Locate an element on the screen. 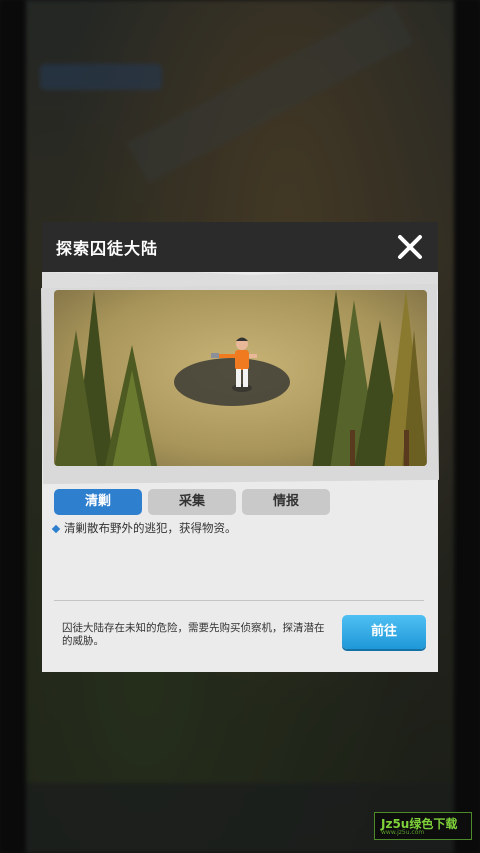 The height and width of the screenshot is (853, 480). dialog-header: 探索囚徒大陆 is located at coordinates (240, 247).